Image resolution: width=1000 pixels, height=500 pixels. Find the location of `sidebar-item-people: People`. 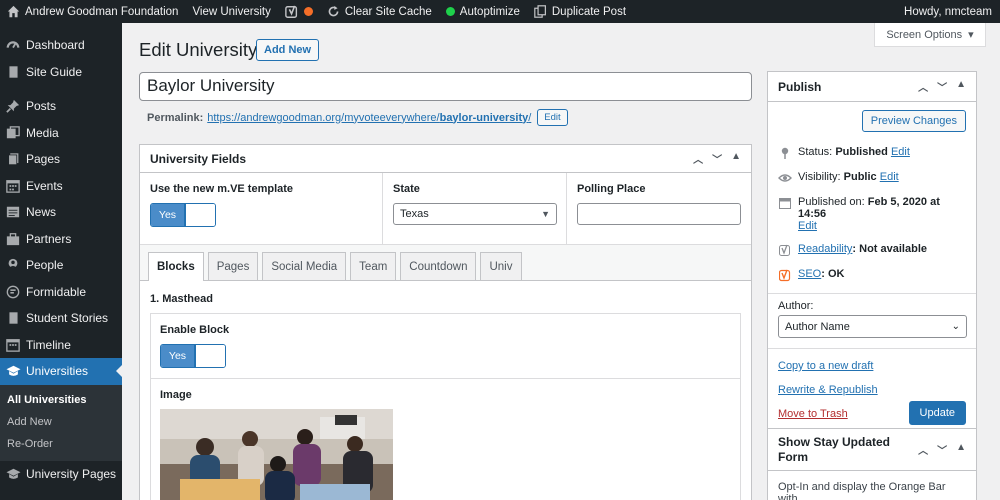

sidebar-item-people: People is located at coordinates (61, 265).